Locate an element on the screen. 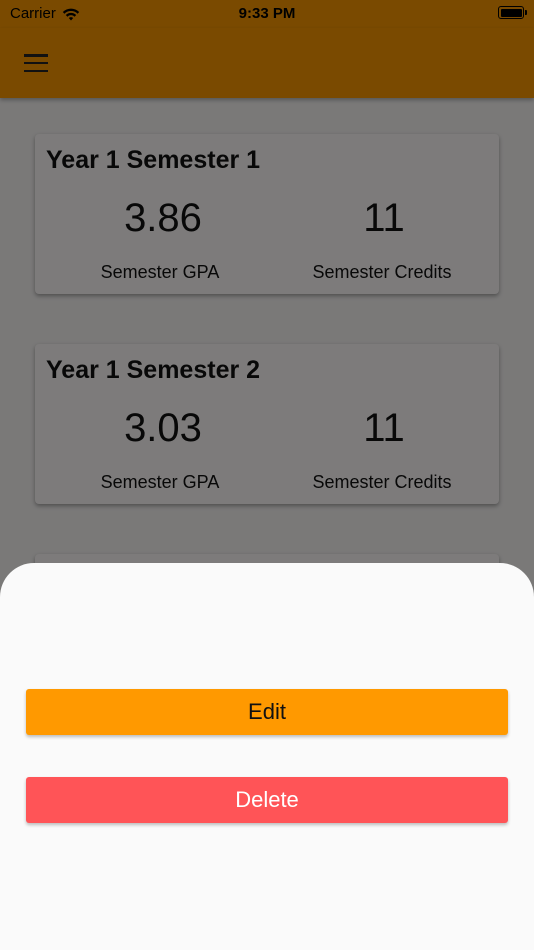 Image resolution: width=534 pixels, height=950 pixels. delete-button: Delete is located at coordinates (267, 800).